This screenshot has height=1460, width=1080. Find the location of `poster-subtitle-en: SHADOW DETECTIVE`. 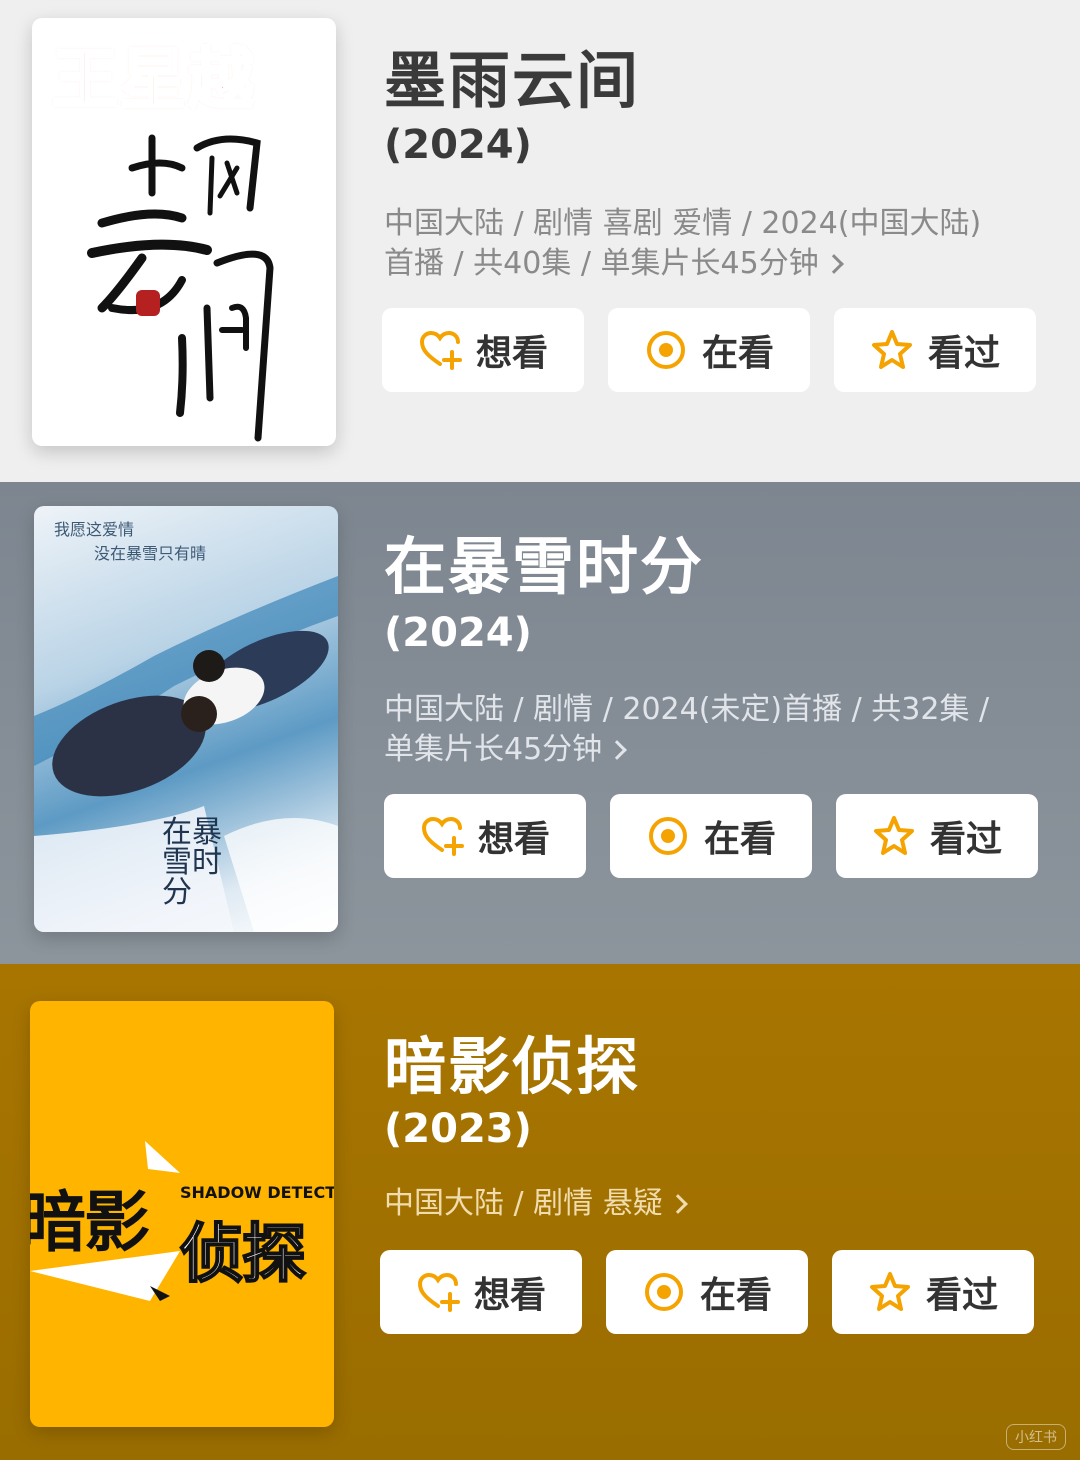

poster-subtitle-en: SHADOW DETECTIVE is located at coordinates (257, 1192).